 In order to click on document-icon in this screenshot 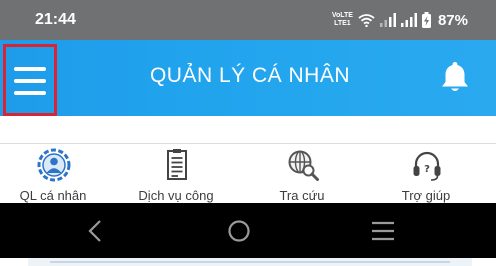, I will do `click(177, 164)`.